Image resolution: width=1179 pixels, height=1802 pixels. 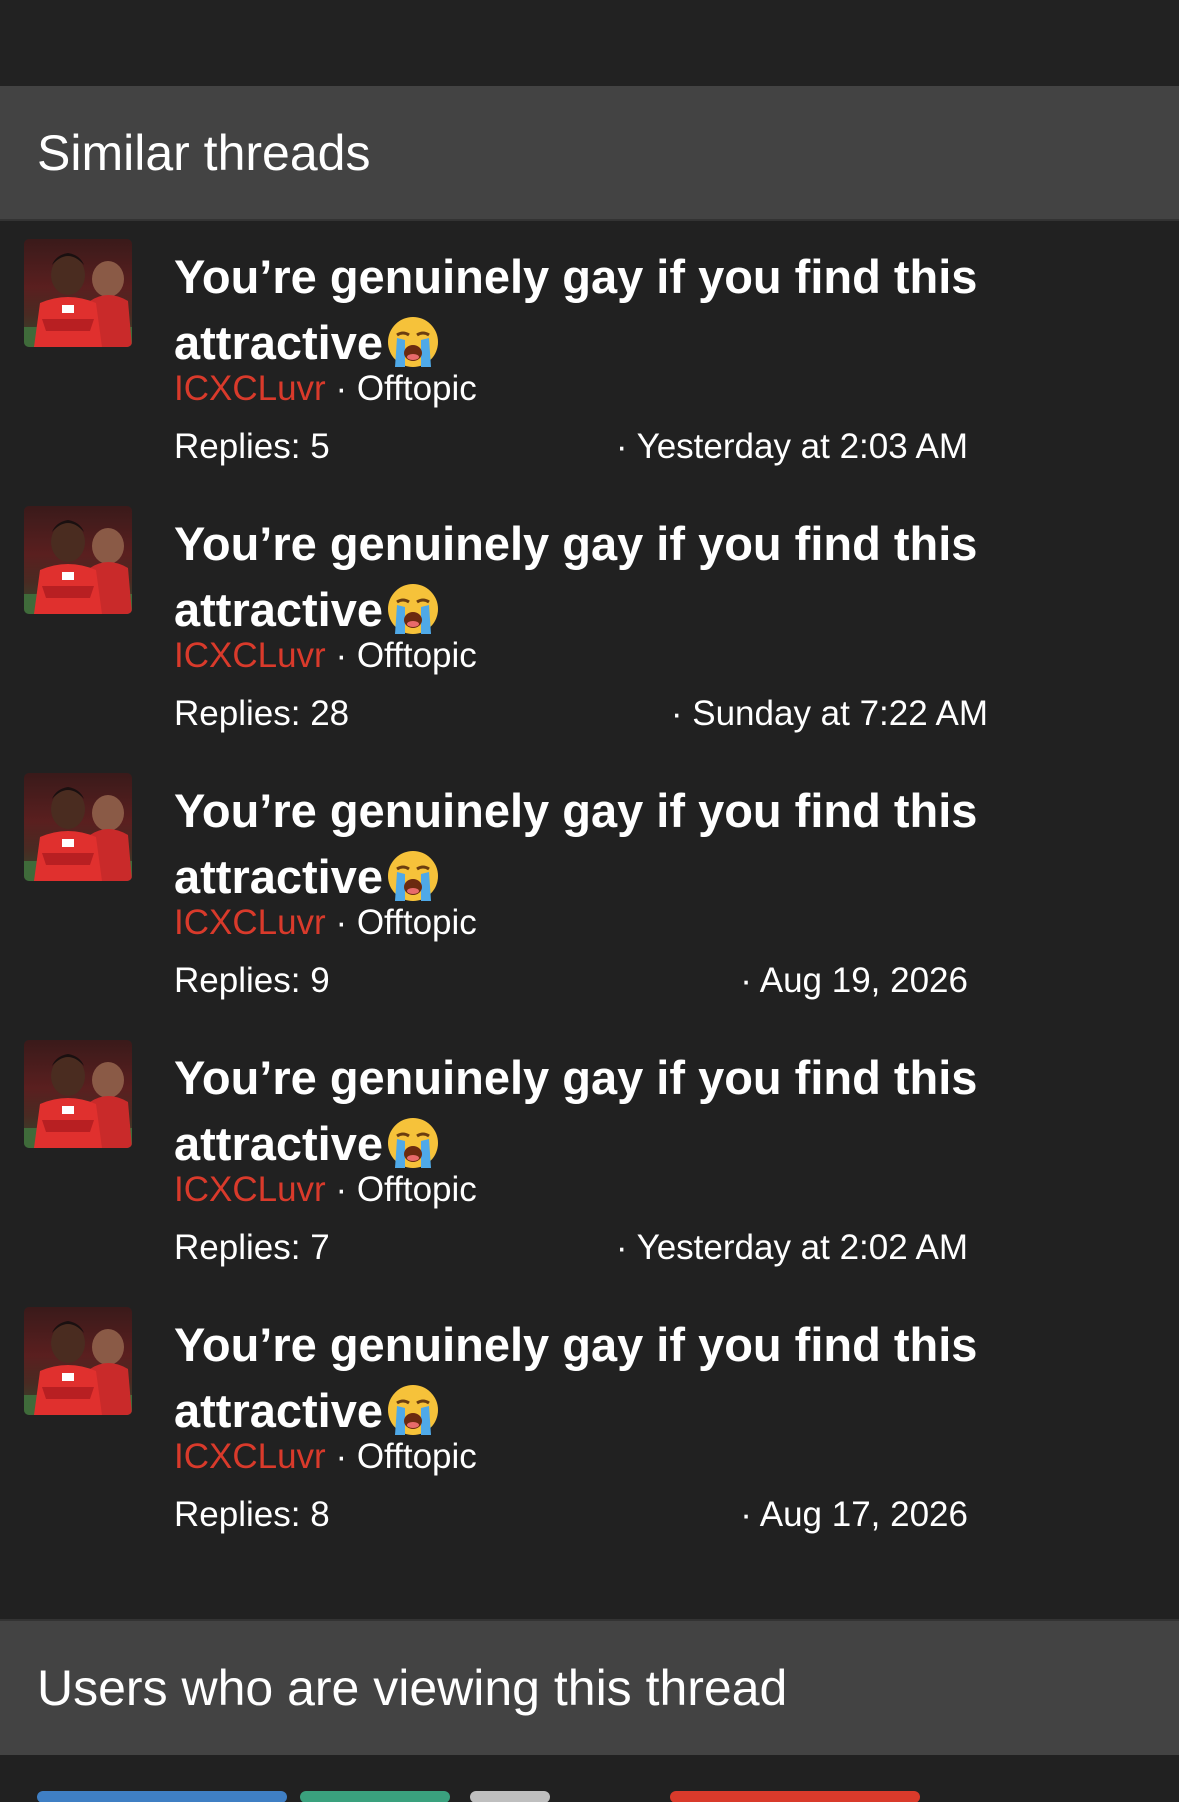 I want to click on thread-stats: Replies: 28, so click(x=261, y=714).